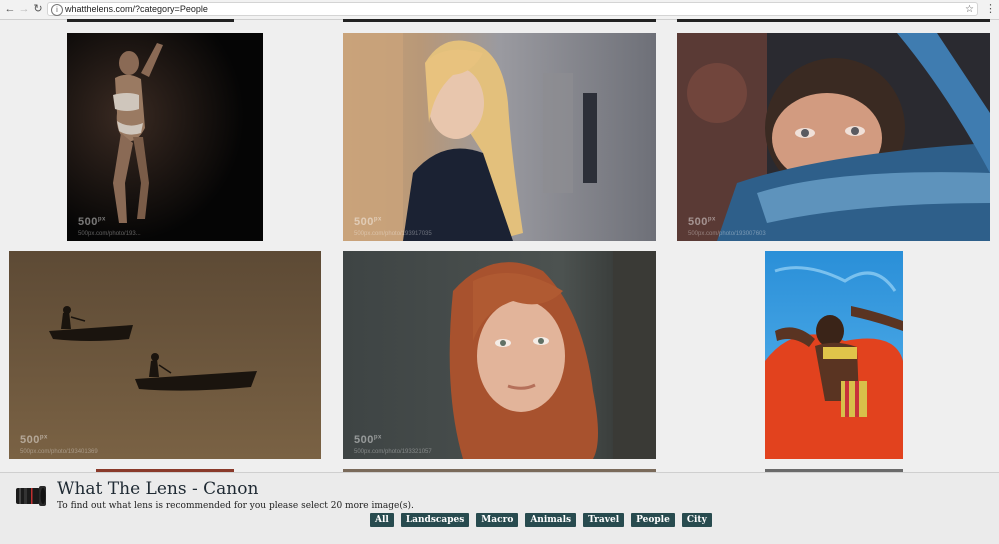 This screenshot has height=544, width=999. I want to click on url-text: whatthelens.com/?category=People, so click(136, 9).